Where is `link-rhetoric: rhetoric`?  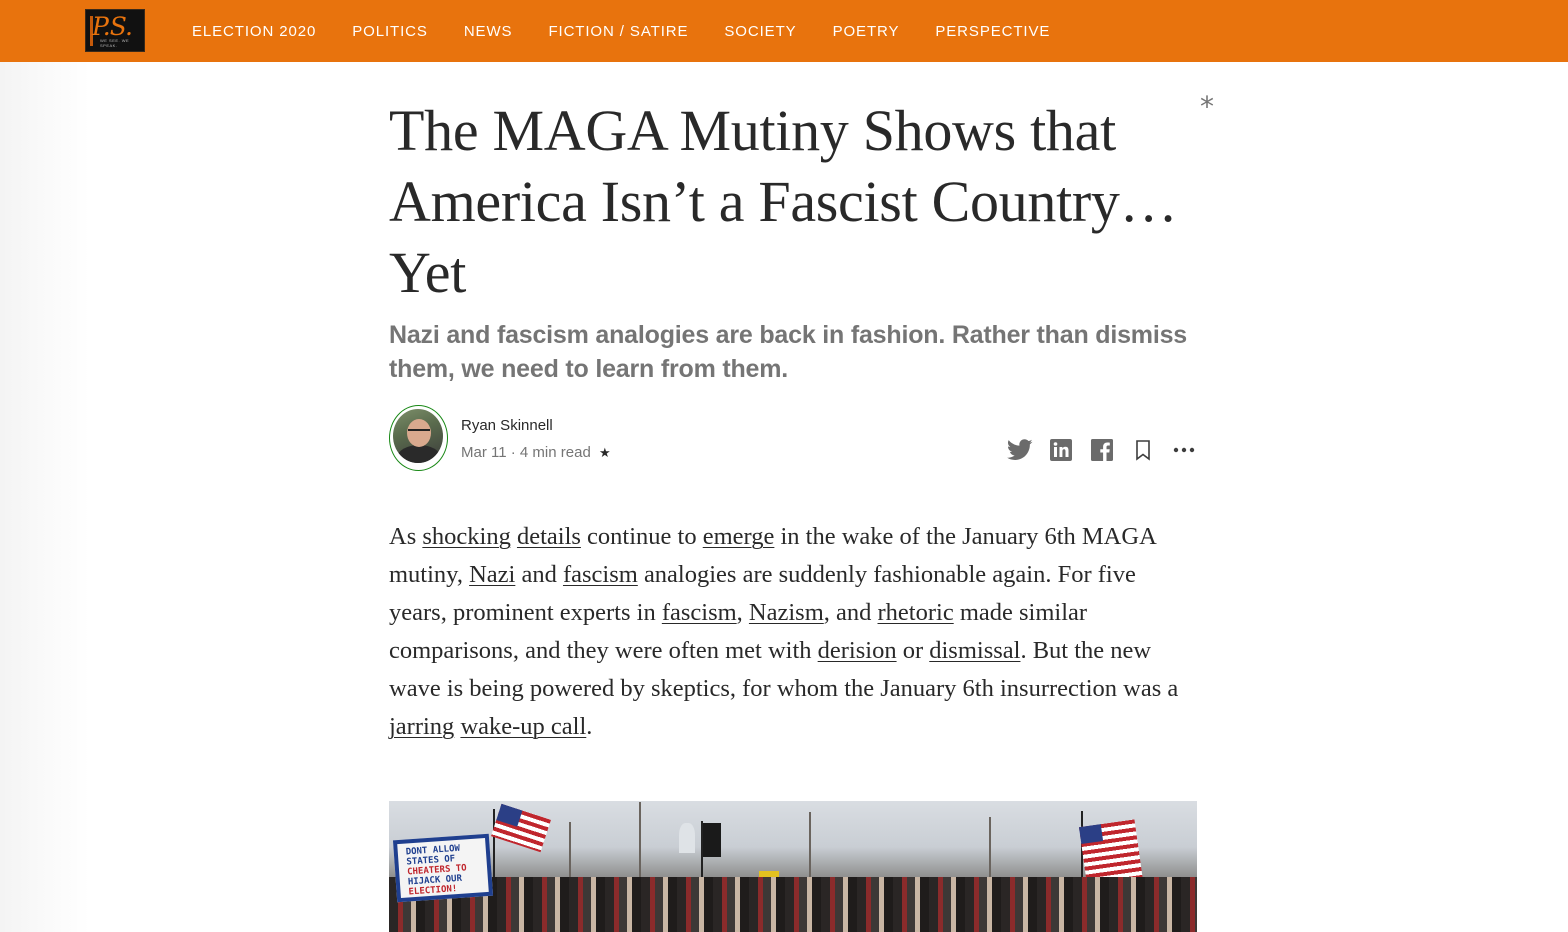
link-rhetoric: rhetoric is located at coordinates (916, 612).